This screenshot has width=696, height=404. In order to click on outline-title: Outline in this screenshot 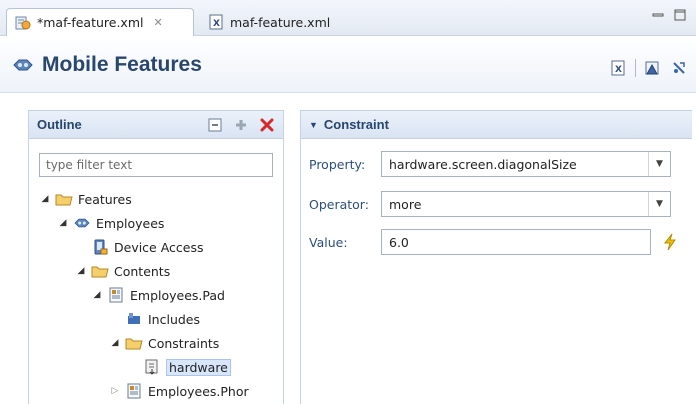, I will do `click(59, 124)`.